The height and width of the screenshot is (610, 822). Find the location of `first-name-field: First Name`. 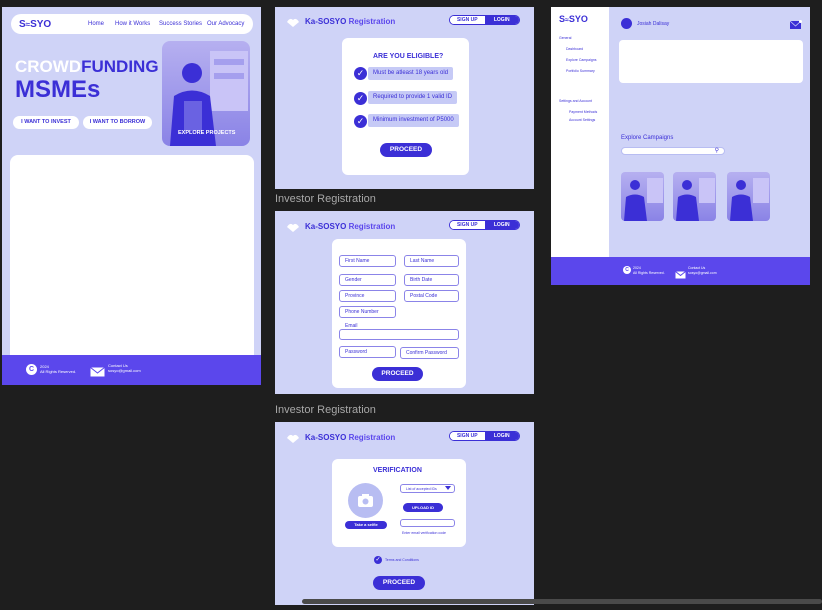

first-name-field: First Name is located at coordinates (367, 261).